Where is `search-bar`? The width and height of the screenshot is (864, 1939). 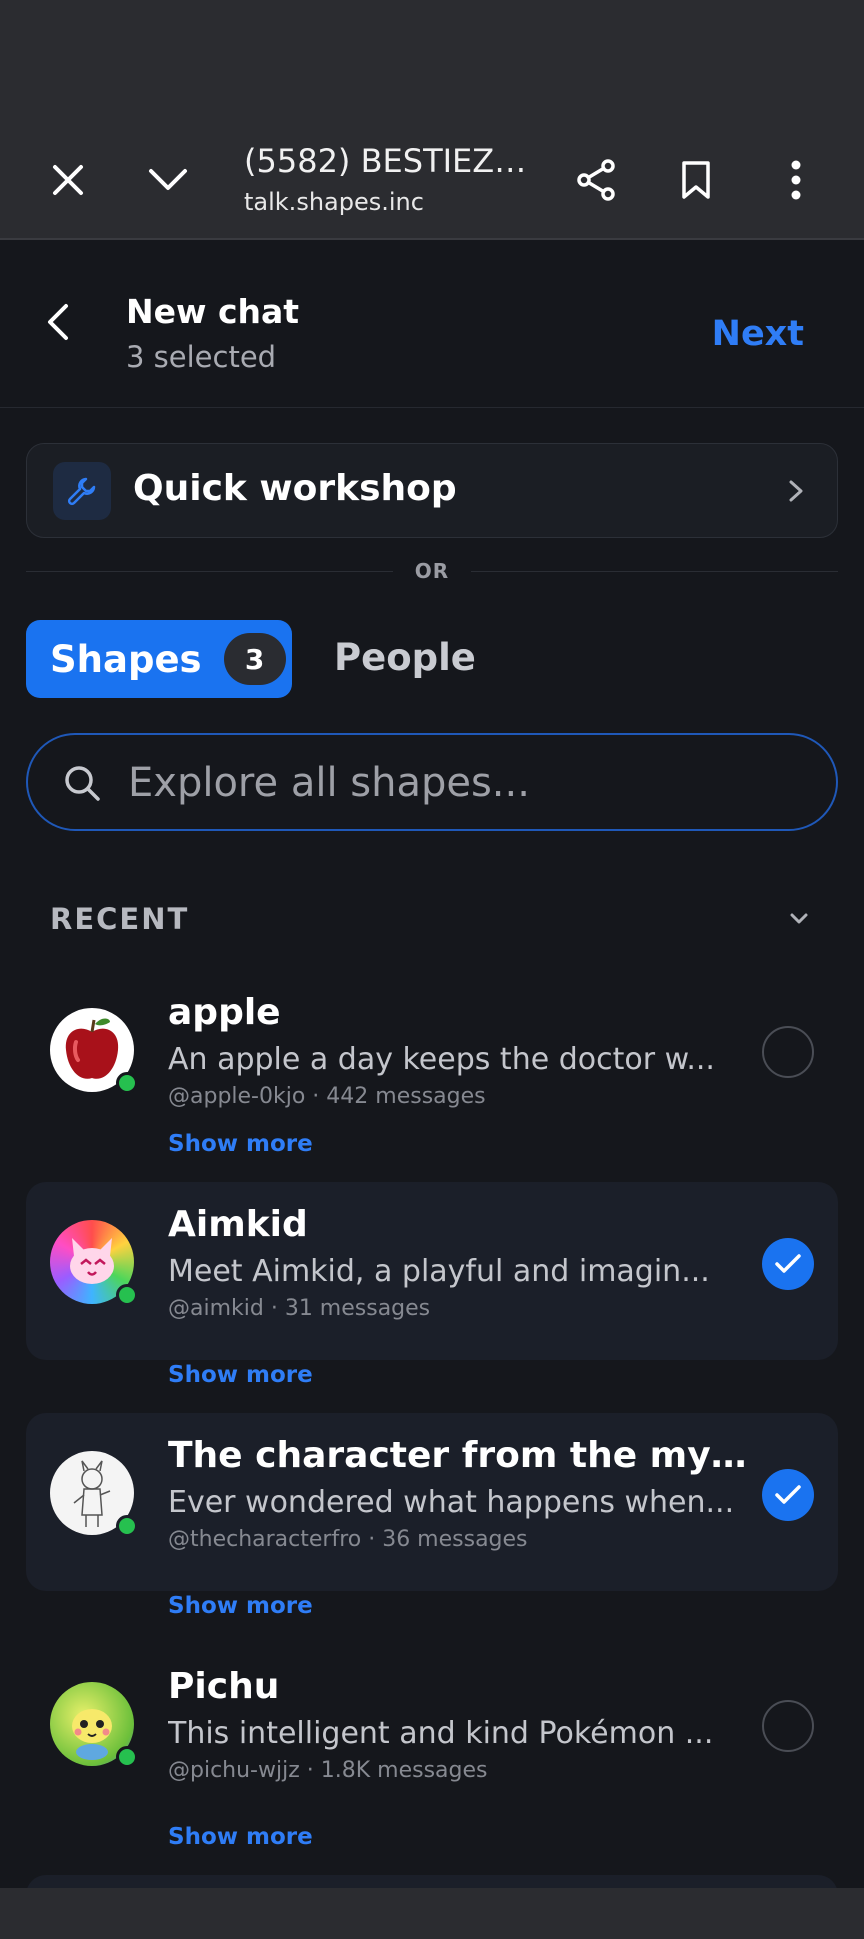 search-bar is located at coordinates (432, 782).